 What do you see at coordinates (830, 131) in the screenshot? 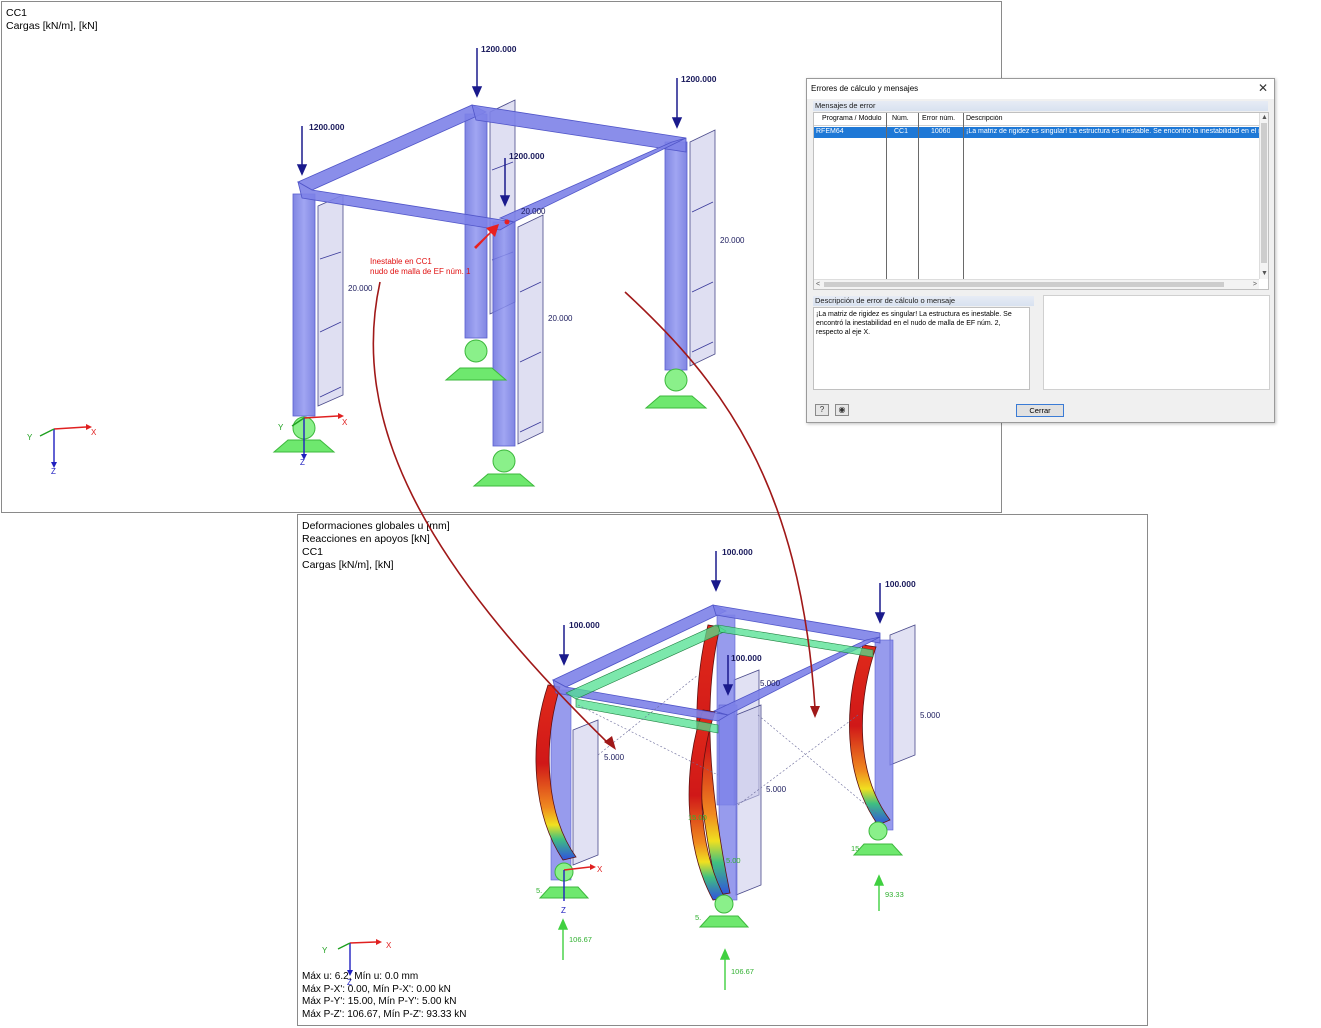
I see `cell-program: RFEM64` at bounding box center [830, 131].